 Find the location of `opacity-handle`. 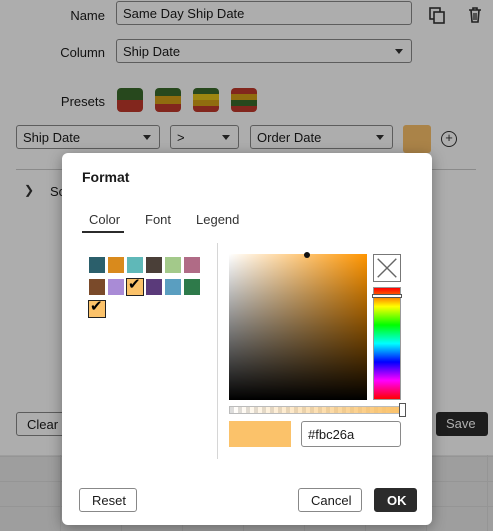

opacity-handle is located at coordinates (402, 410).